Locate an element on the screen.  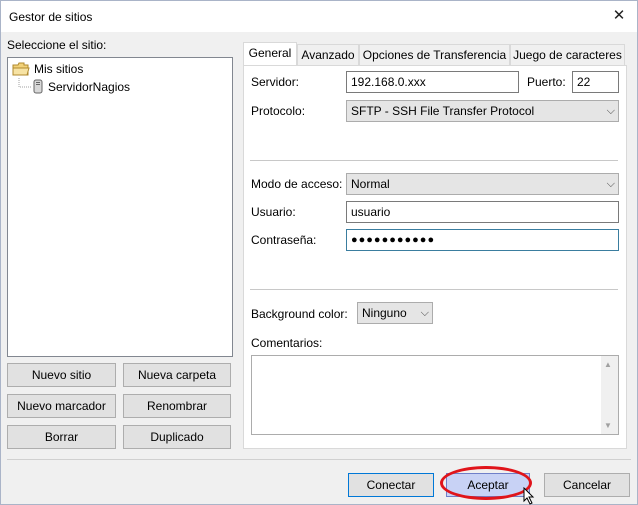
title-bar: Gestor de sitios ✕ is located at coordinates (319, 16).